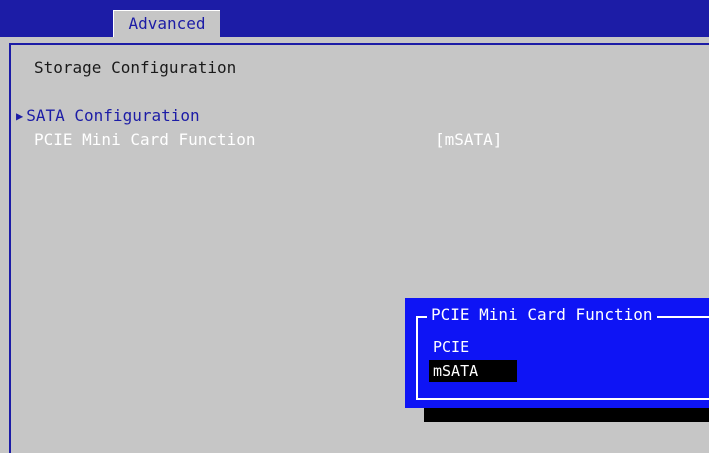  I want to click on pcie-mini-card-function-value: [mSATA], so click(469, 139).